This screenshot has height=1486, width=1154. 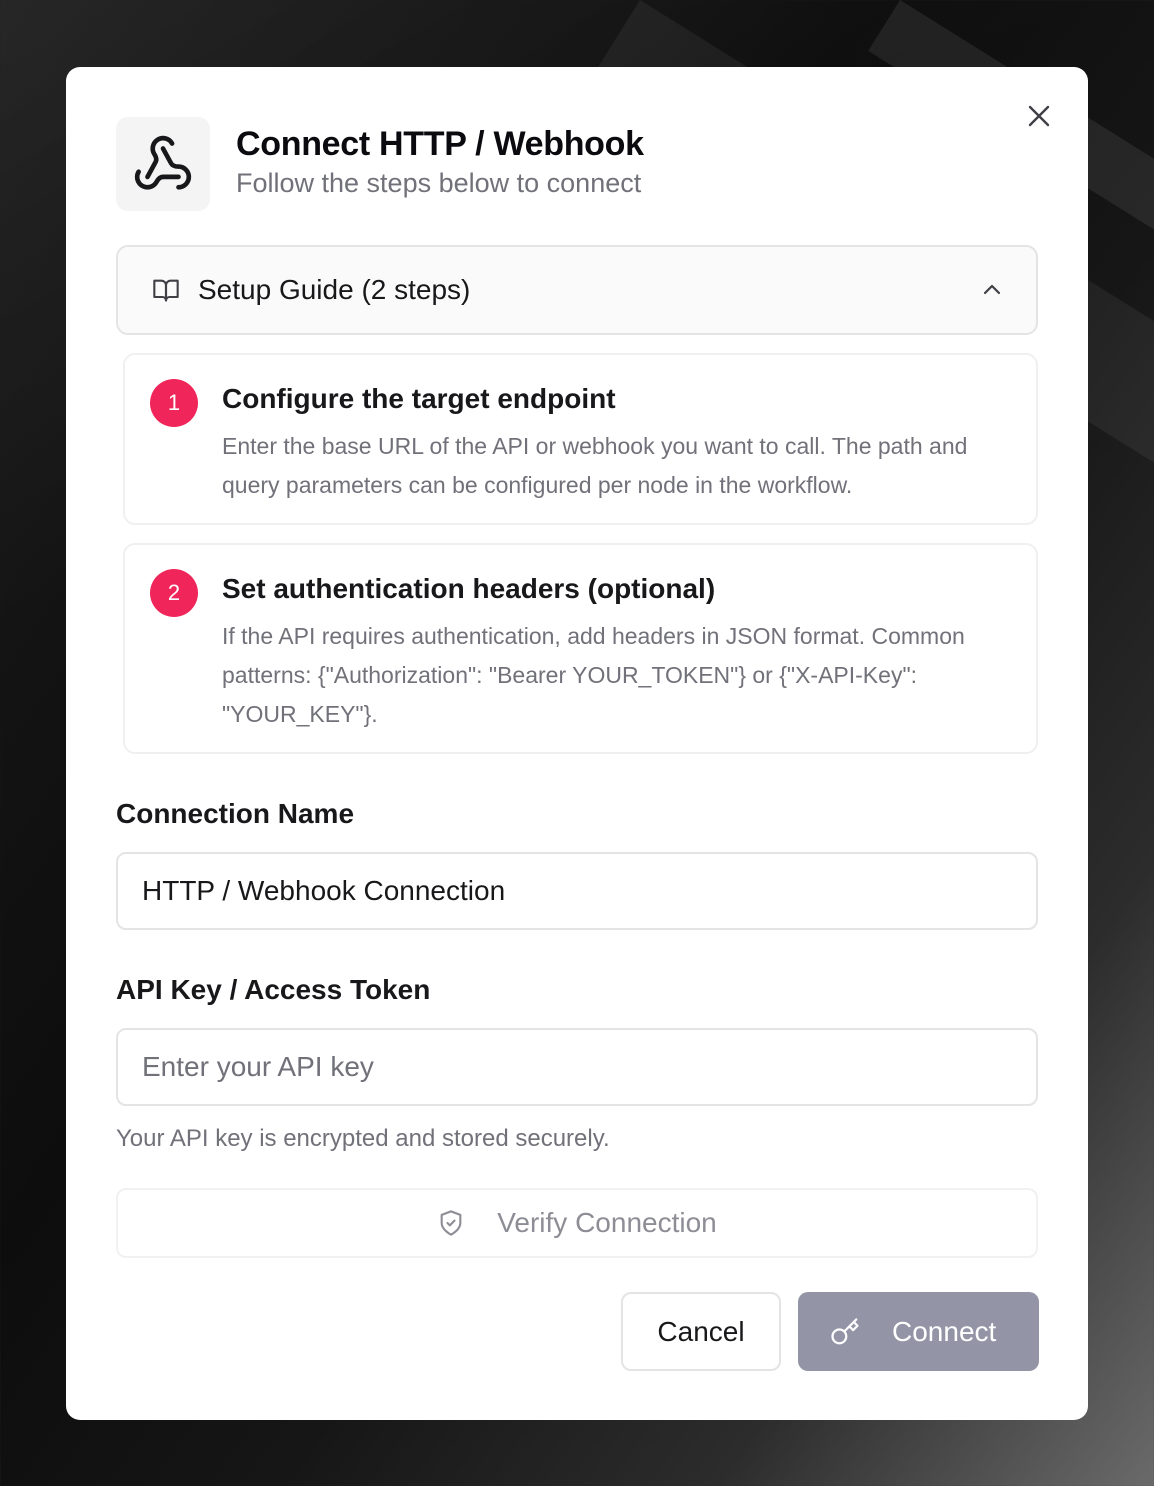 I want to click on connection-name-input, so click(x=577, y=891).